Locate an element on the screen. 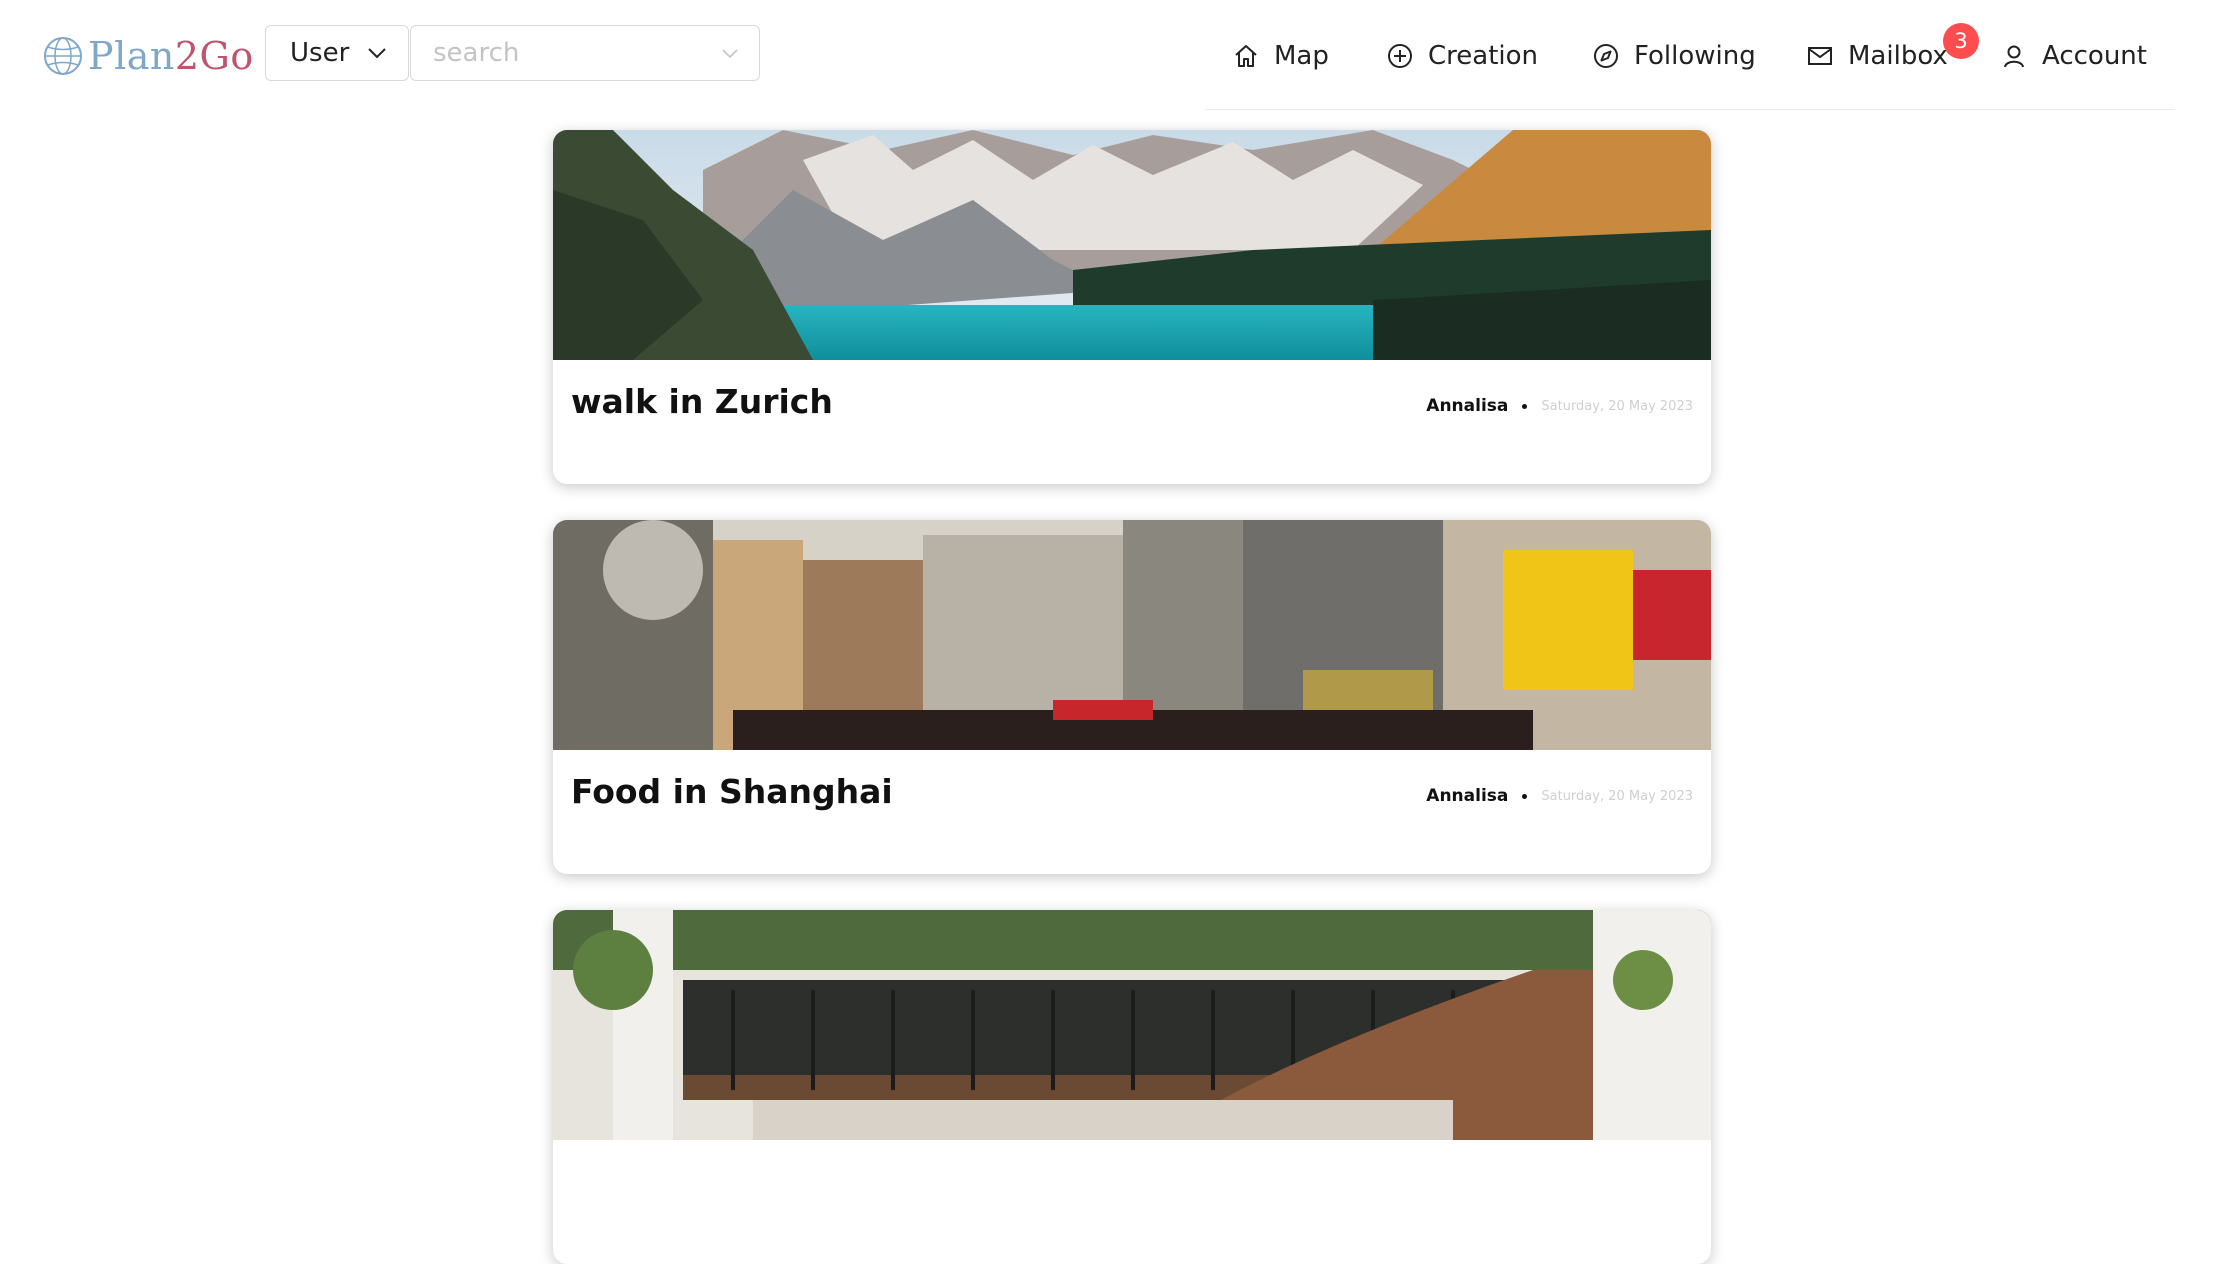 The height and width of the screenshot is (1264, 2238). nav-following-label: Following is located at coordinates (1695, 56).